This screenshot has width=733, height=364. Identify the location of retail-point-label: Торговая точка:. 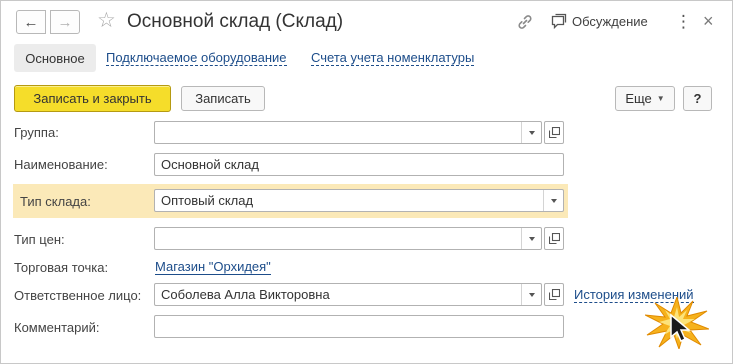
(61, 267).